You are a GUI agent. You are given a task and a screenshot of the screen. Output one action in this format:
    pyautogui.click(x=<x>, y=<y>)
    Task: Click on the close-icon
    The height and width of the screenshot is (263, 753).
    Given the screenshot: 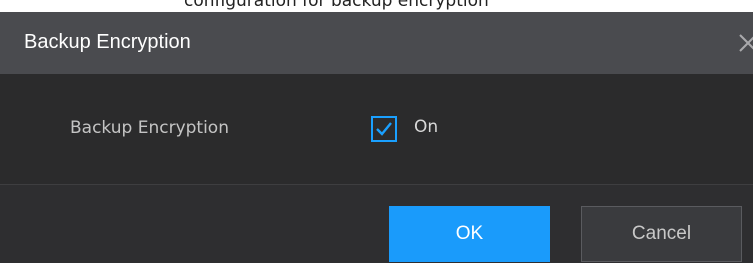 What is the action you would take?
    pyautogui.click(x=744, y=43)
    